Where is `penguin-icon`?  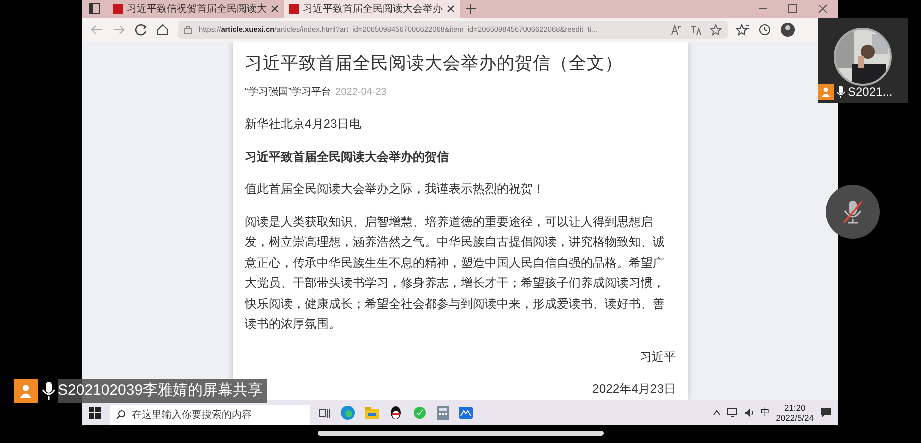 penguin-icon is located at coordinates (396, 412).